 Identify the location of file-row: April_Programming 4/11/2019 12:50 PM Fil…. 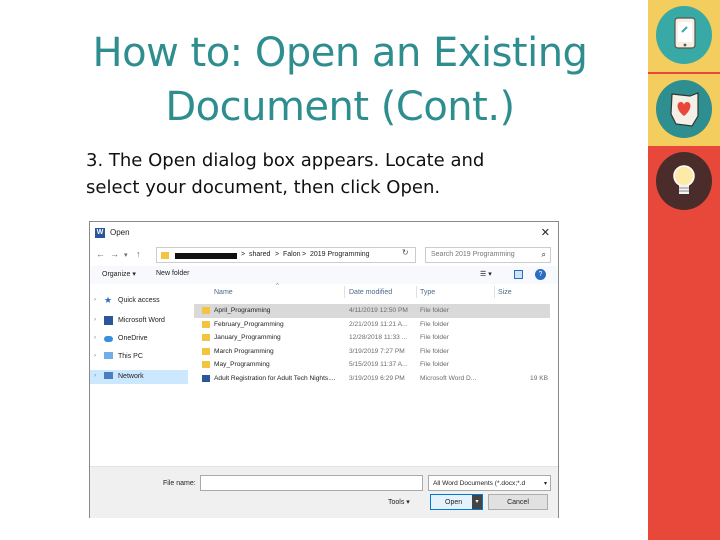
(372, 311).